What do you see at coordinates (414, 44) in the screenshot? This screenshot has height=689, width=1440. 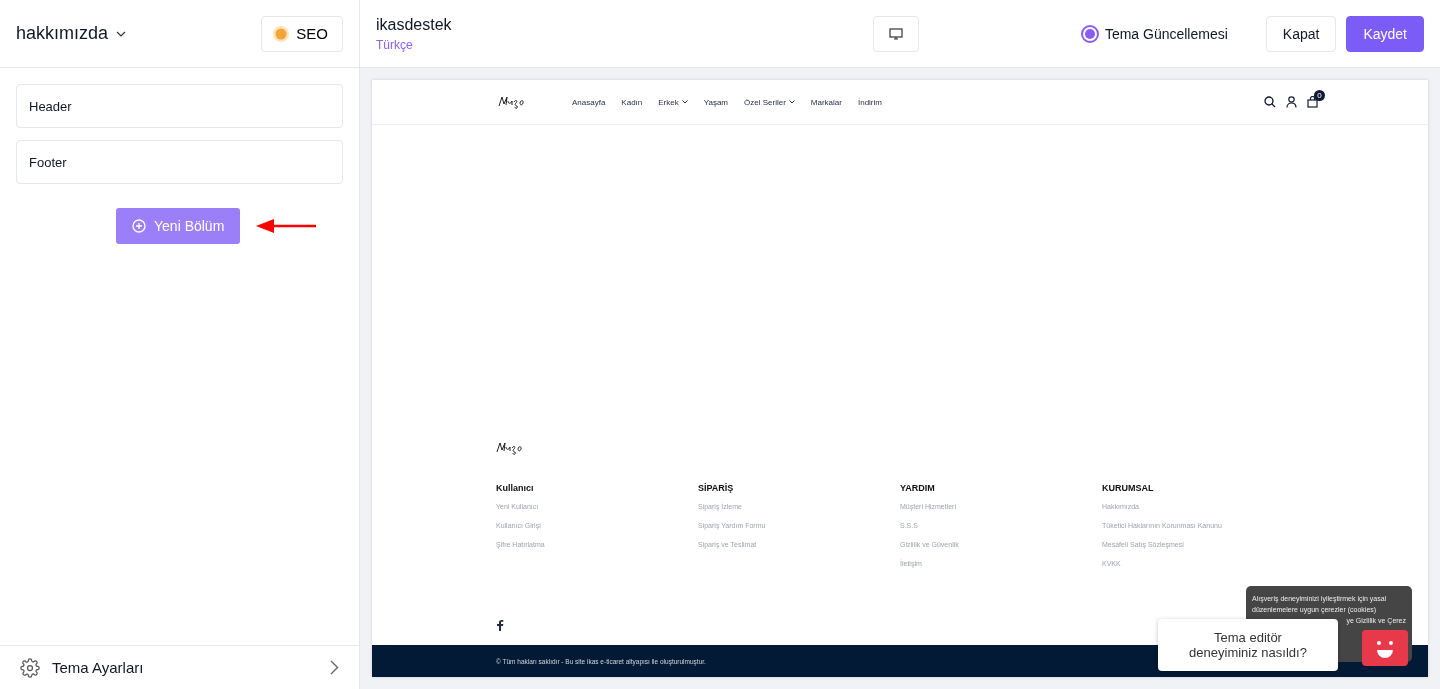 I see `language-label: Türkçe` at bounding box center [414, 44].